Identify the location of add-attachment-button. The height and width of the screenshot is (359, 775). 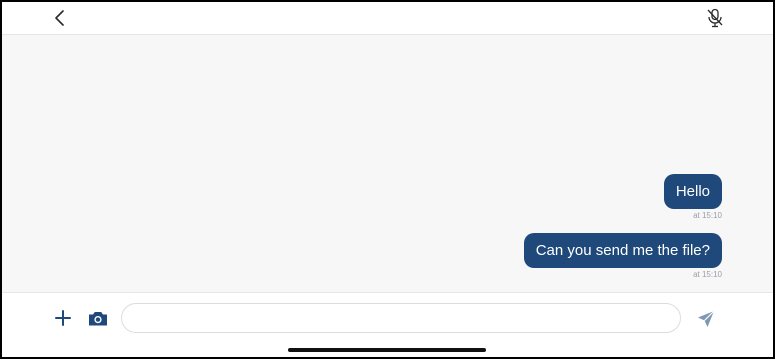
(63, 318).